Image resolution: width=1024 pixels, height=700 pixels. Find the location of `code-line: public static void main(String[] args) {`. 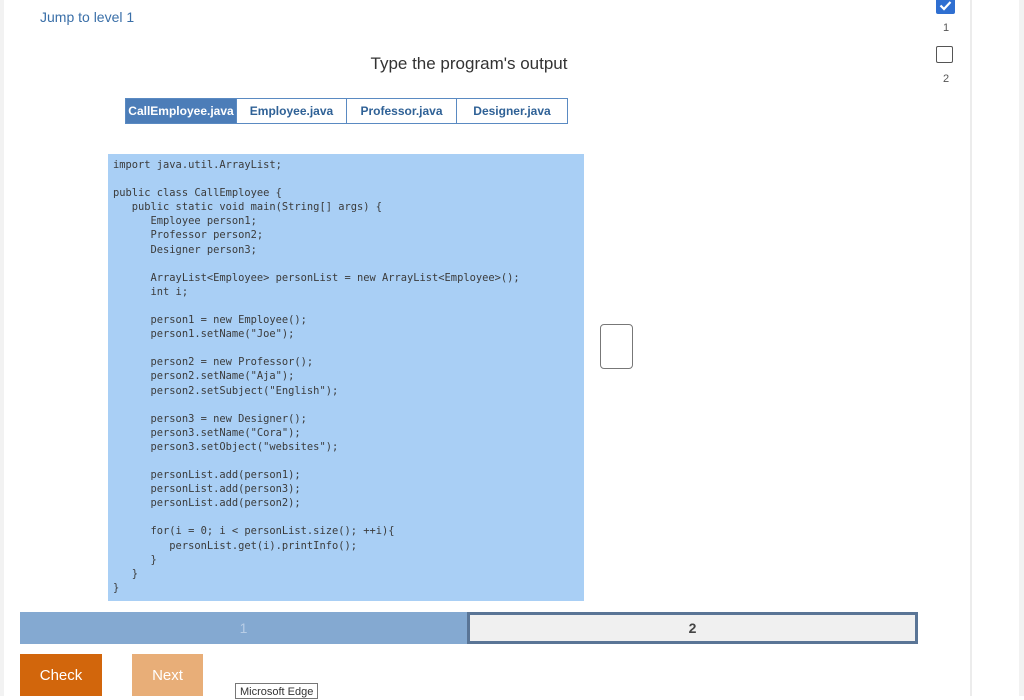

code-line: public static void main(String[] args) { is located at coordinates (247, 207).